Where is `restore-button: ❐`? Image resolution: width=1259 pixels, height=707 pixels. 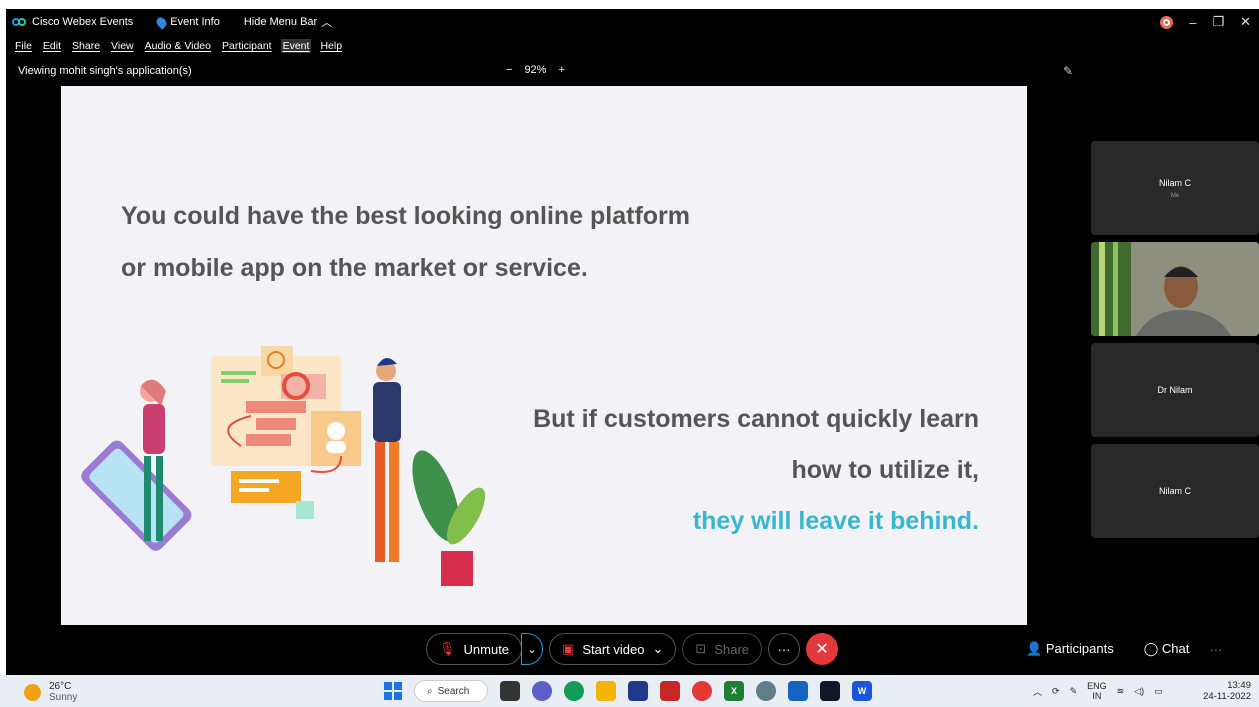
restore-button: ❐ is located at coordinates (1218, 22).